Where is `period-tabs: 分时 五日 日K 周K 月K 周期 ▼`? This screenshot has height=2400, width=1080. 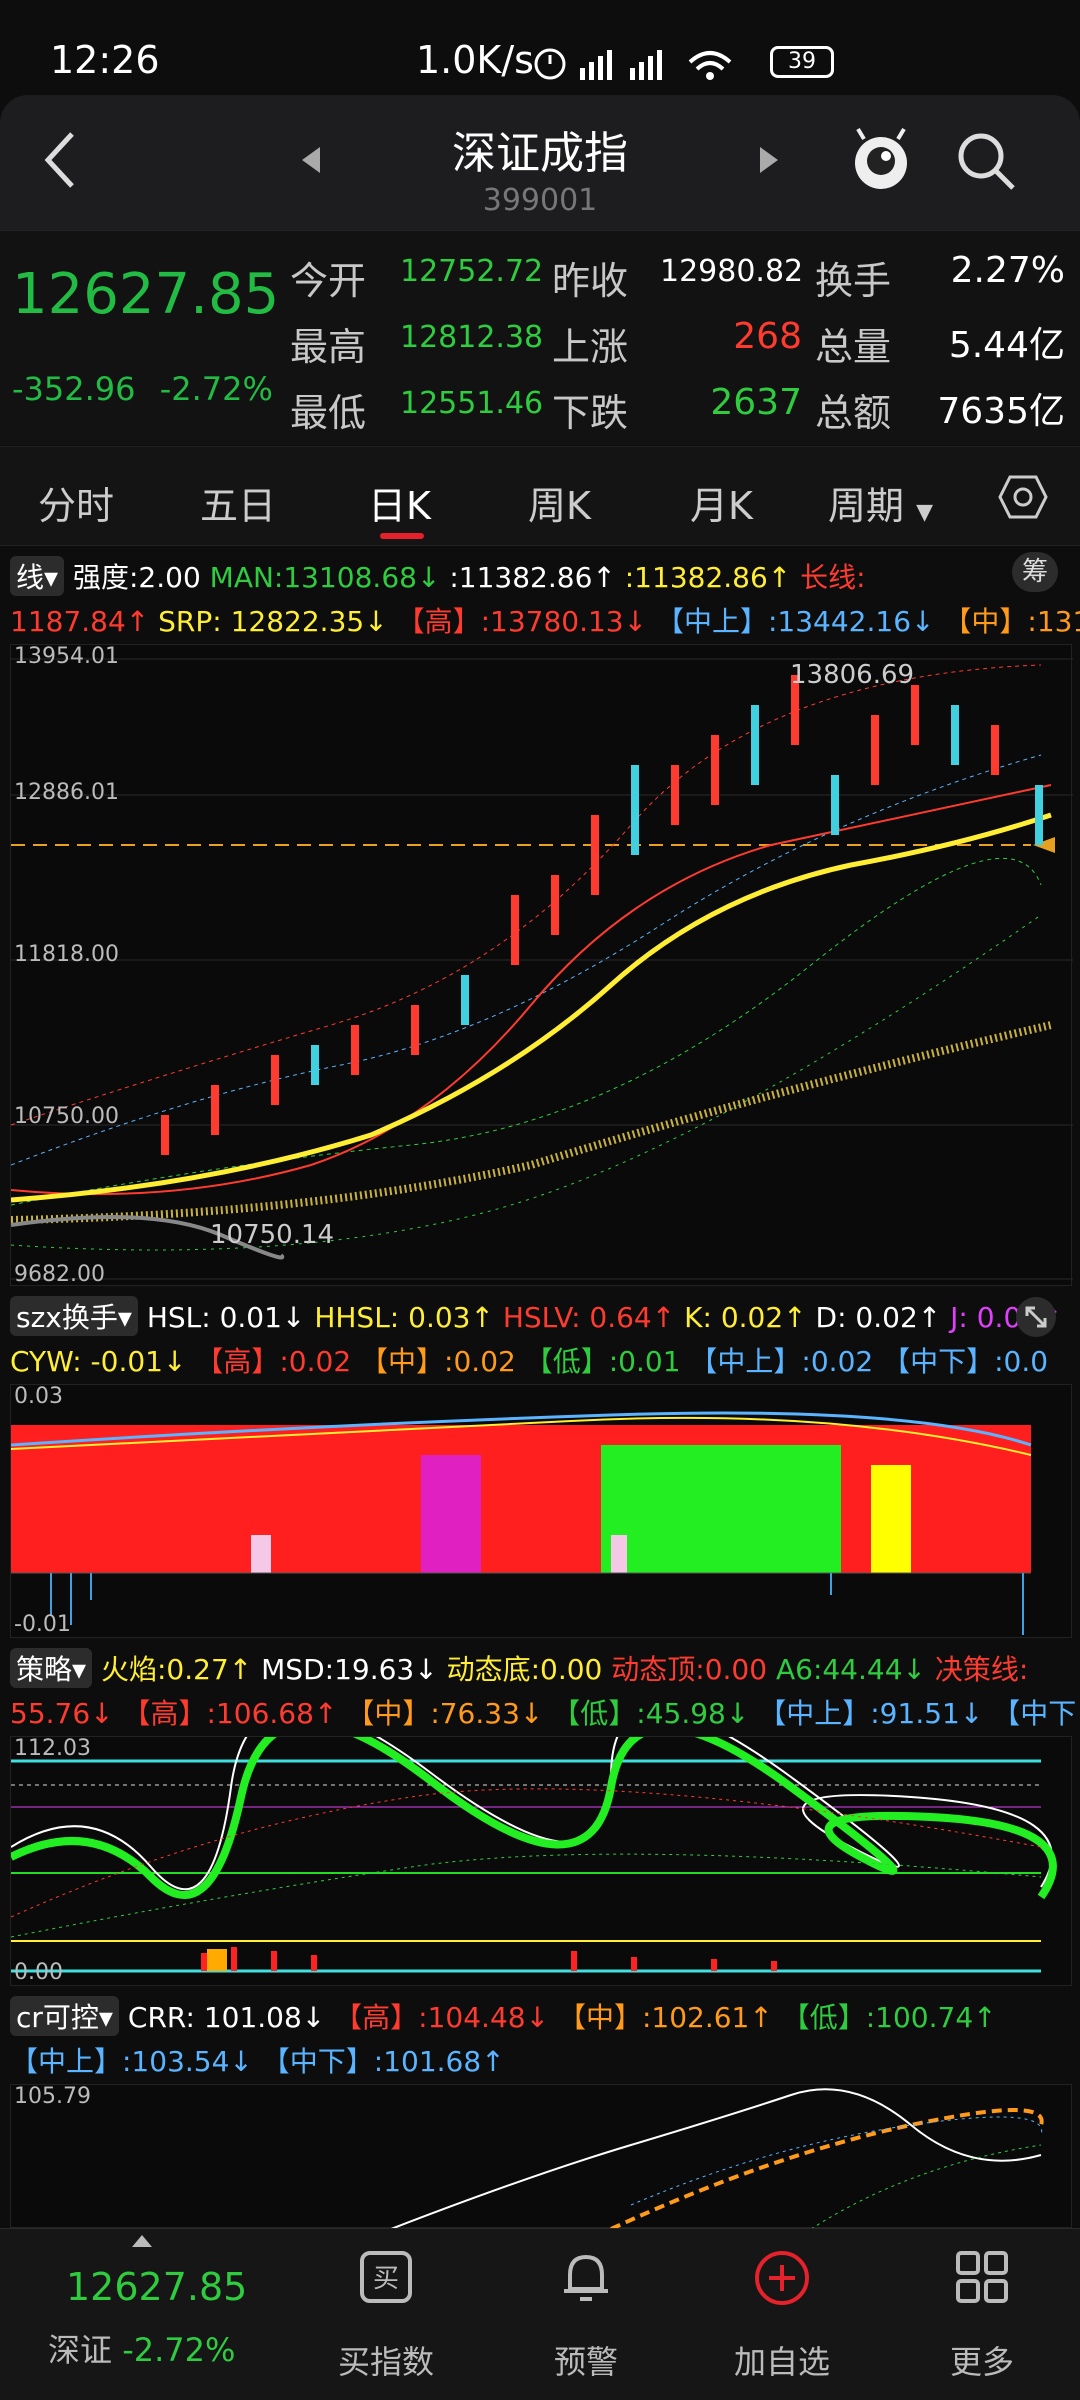 period-tabs: 分时 五日 日K 周K 月K 周期 ▼ is located at coordinates (540, 496).